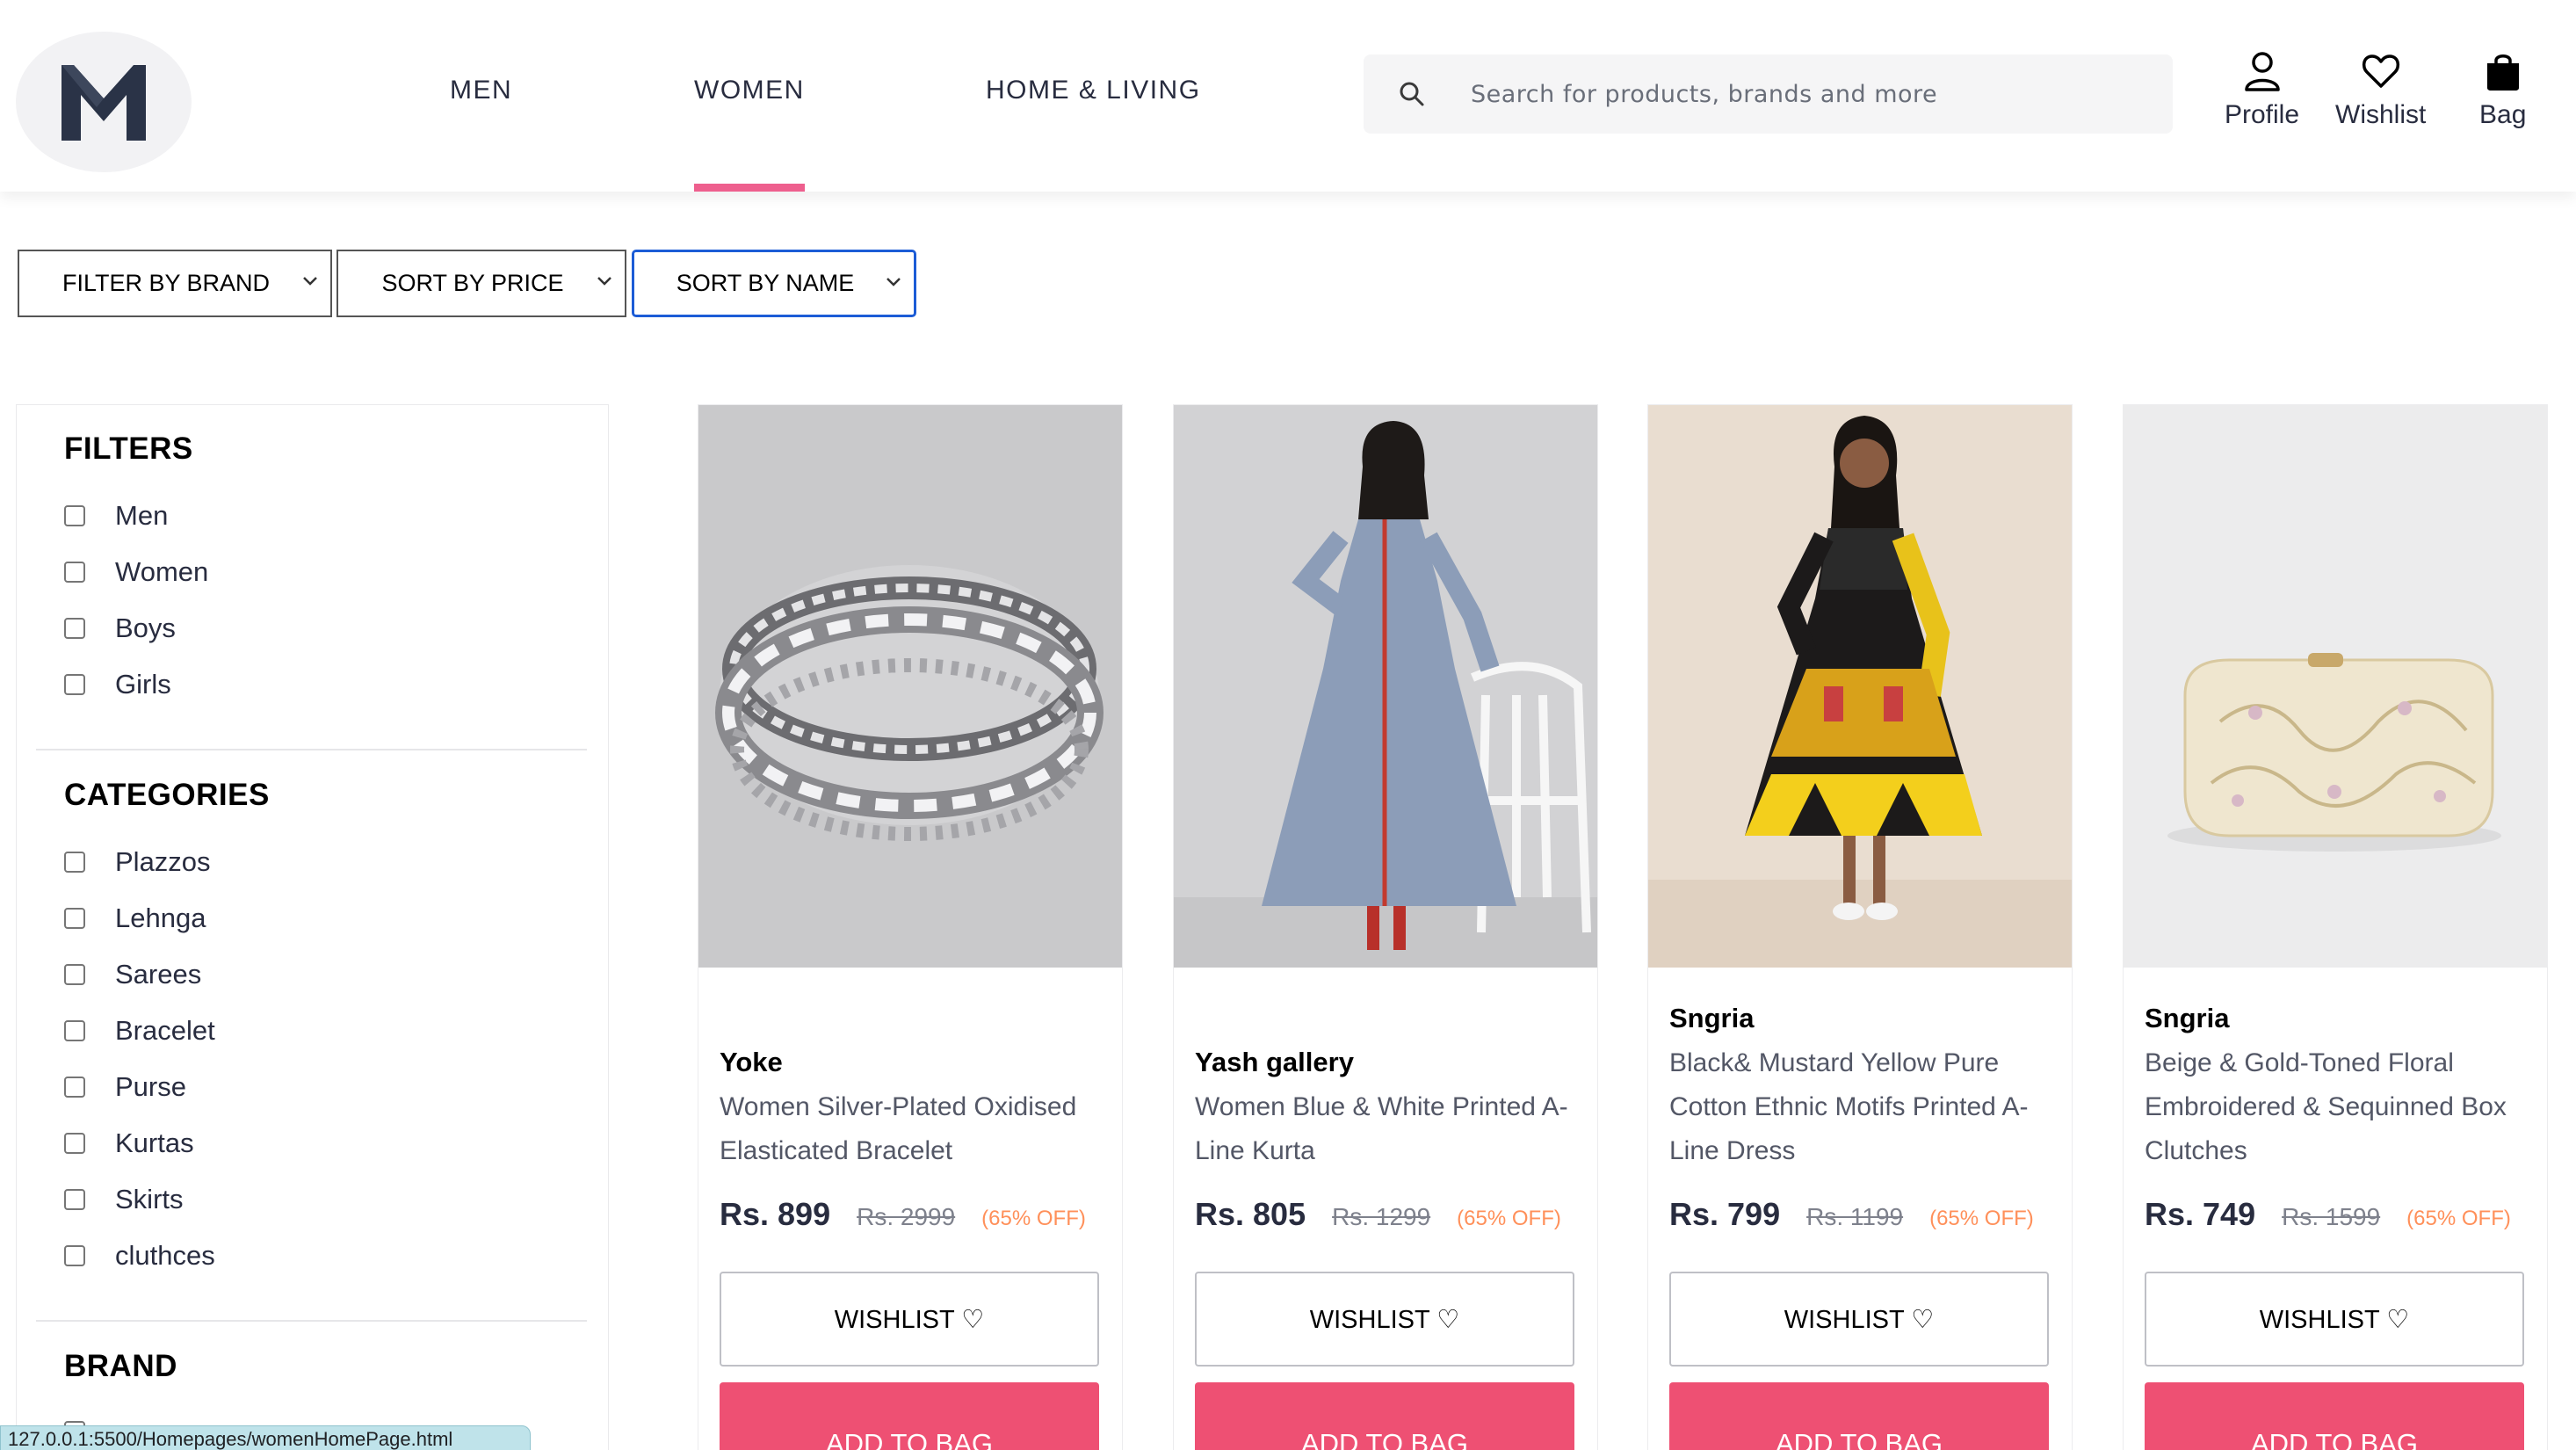  I want to click on m-logo-icon, so click(104, 103).